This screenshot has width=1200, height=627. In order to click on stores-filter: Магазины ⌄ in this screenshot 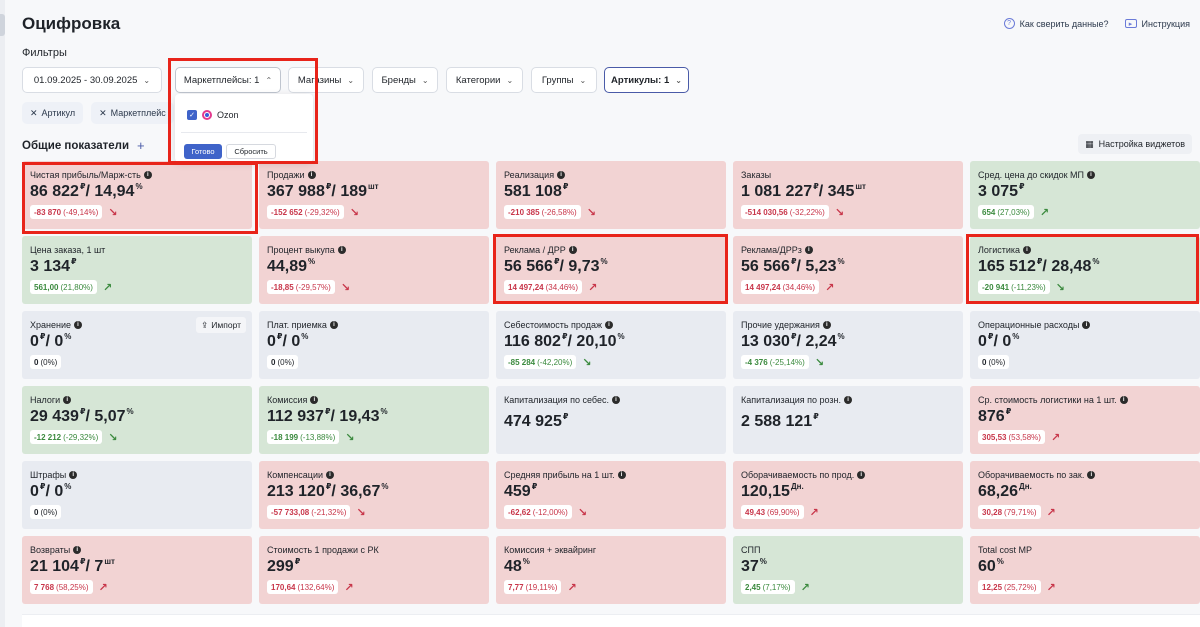, I will do `click(326, 80)`.